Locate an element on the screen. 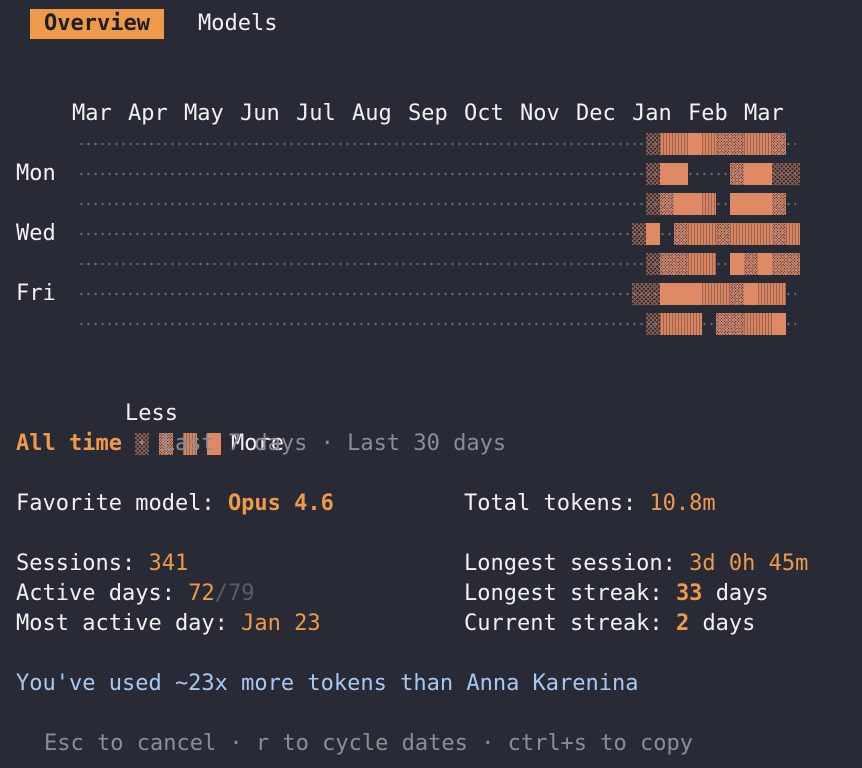  active-days-total: /79 is located at coordinates (234, 593).